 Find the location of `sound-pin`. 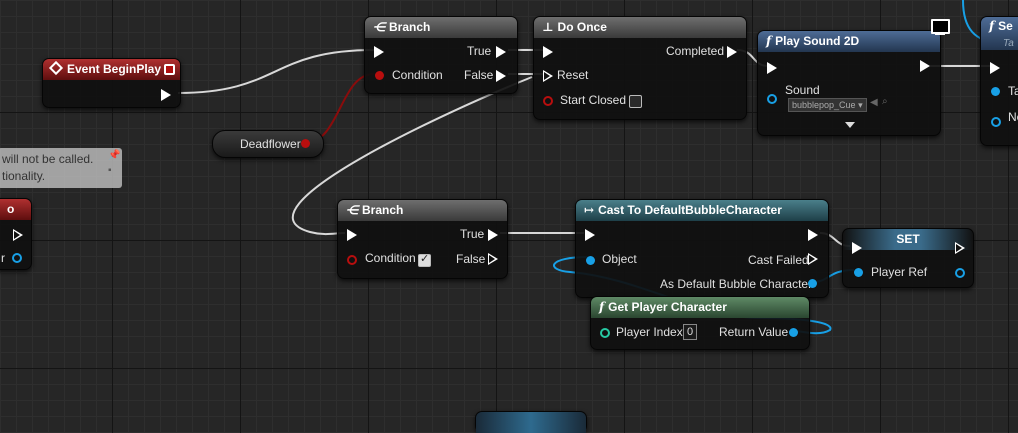

sound-pin is located at coordinates (772, 99).